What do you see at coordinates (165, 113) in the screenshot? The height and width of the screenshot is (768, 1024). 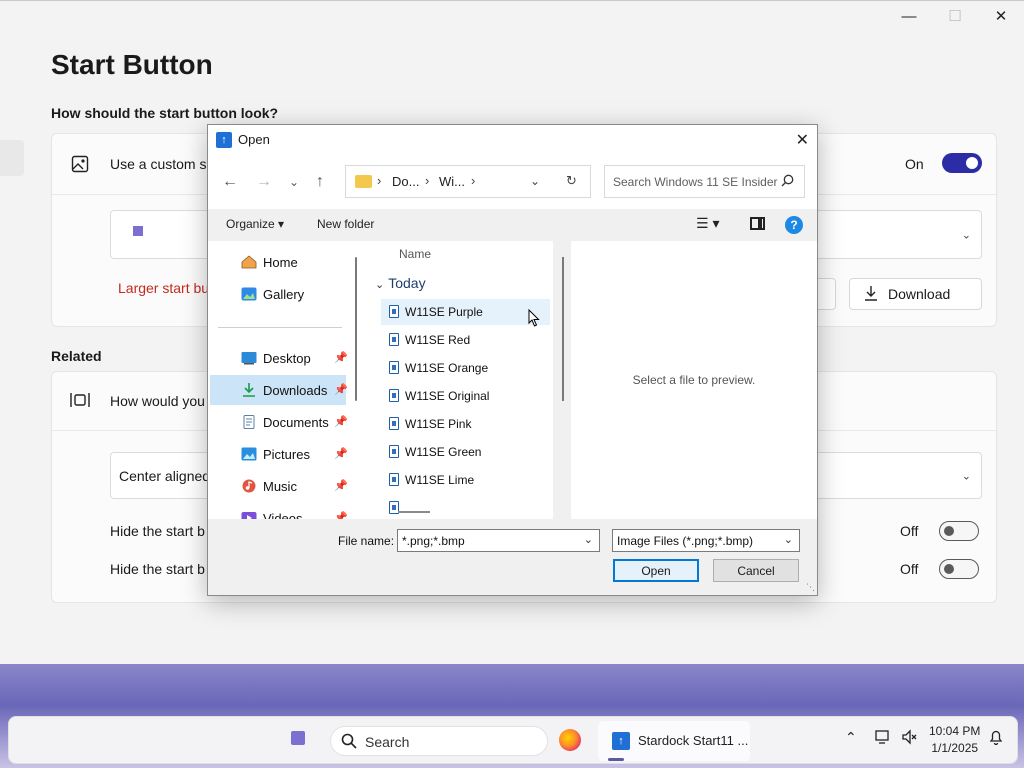 I see `section-question: How should the start button look?` at bounding box center [165, 113].